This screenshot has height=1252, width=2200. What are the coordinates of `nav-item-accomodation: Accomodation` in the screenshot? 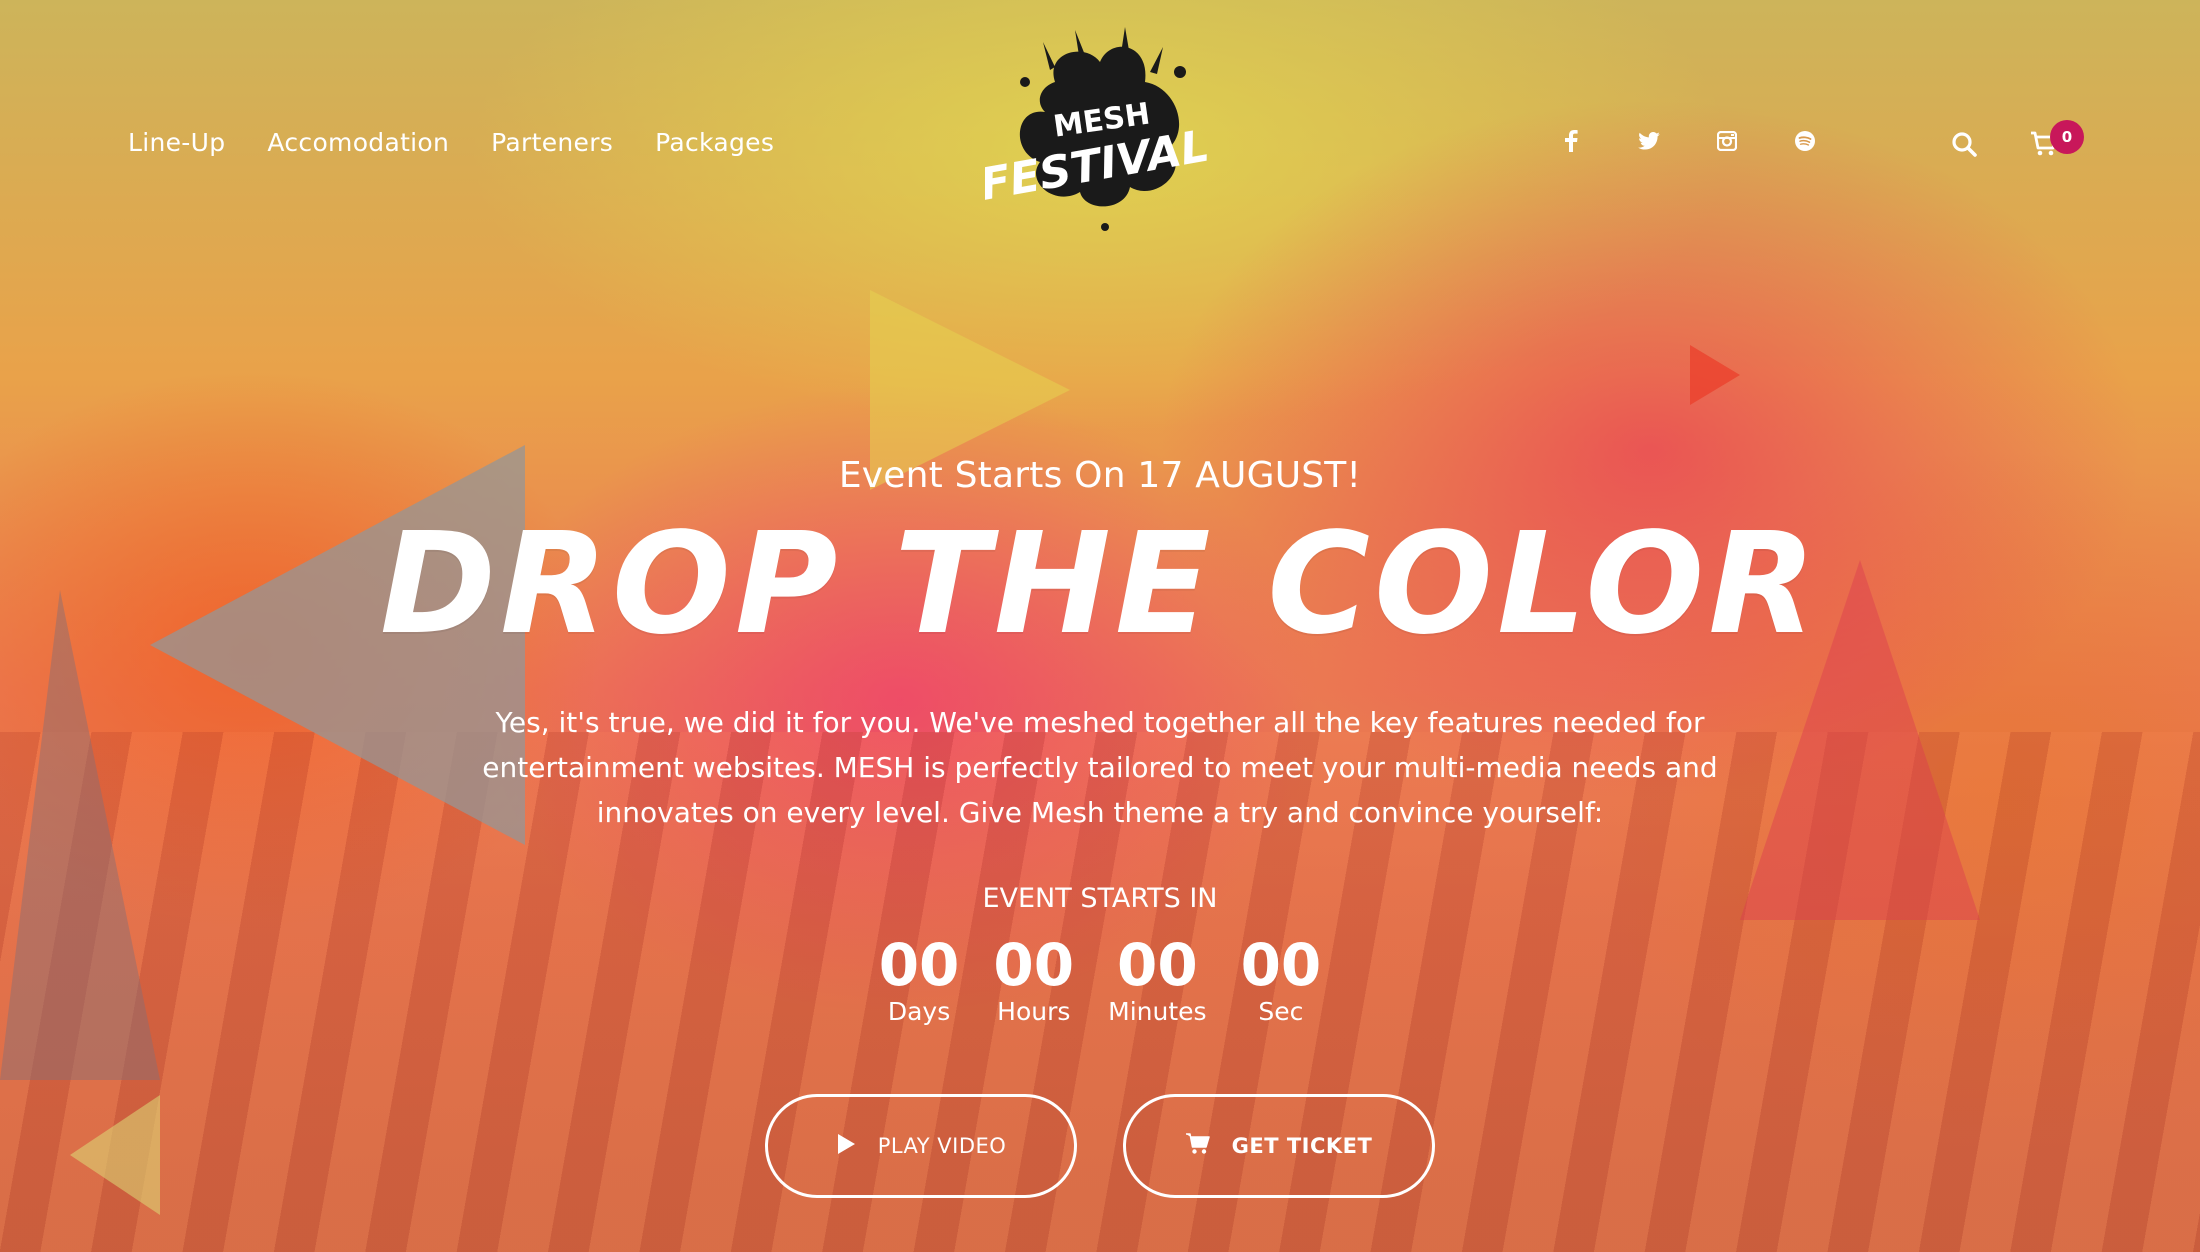 It's located at (358, 142).